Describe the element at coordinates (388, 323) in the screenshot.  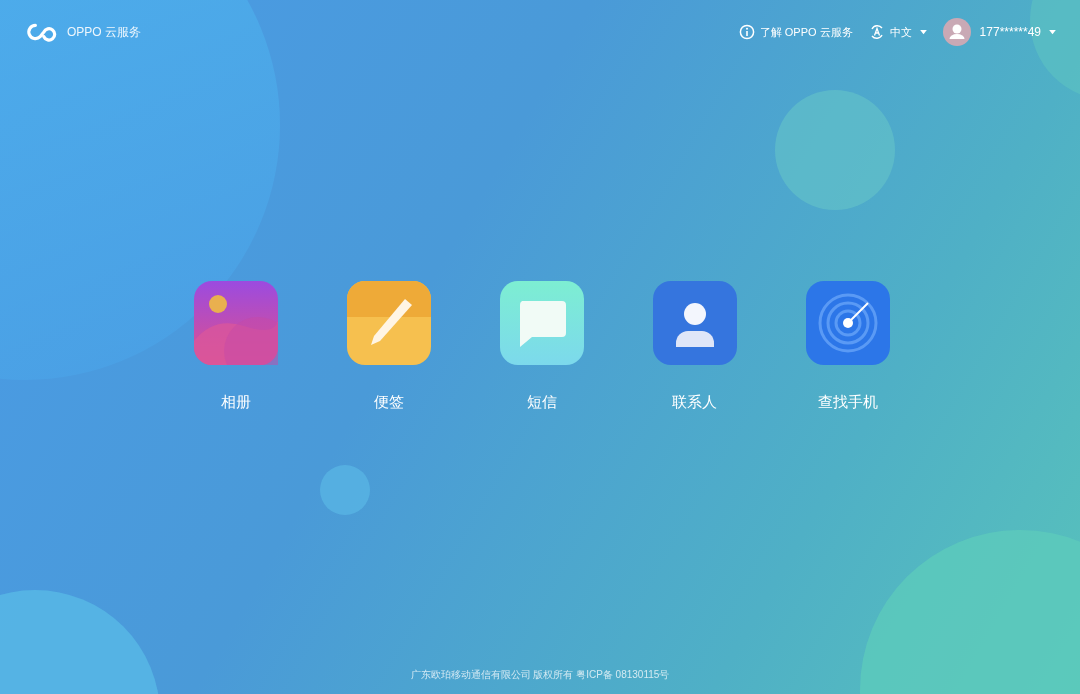
I see `notepad-pencil-icon` at that location.